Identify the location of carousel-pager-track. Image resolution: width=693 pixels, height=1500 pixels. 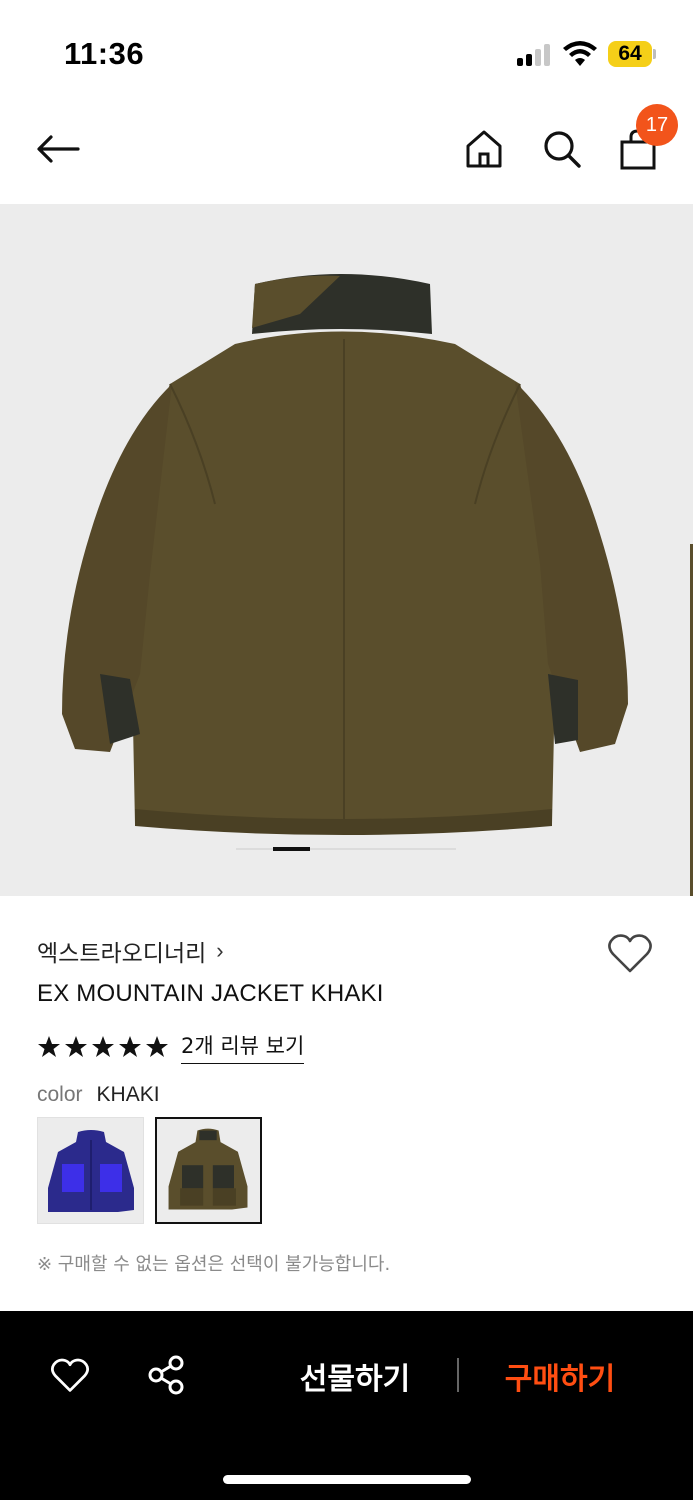
(346, 849).